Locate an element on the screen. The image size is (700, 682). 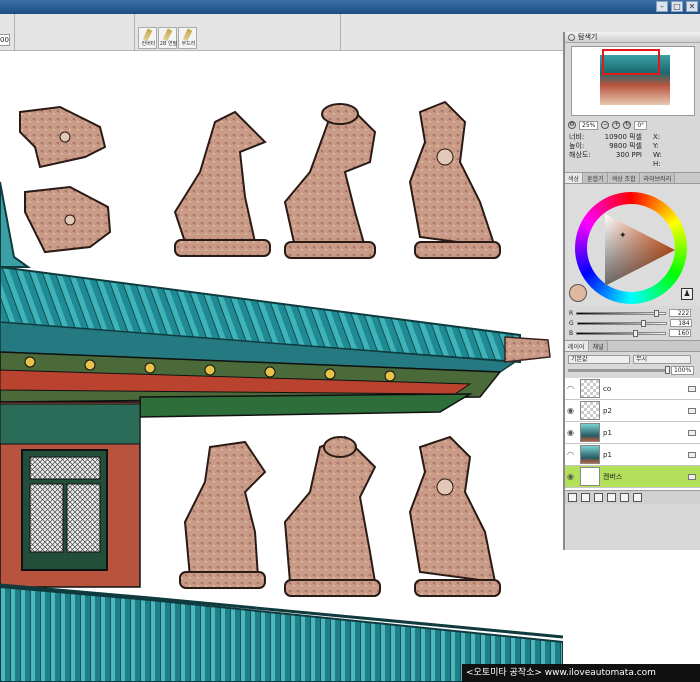
tab-layer: 레이어 is located at coordinates (577, 346).